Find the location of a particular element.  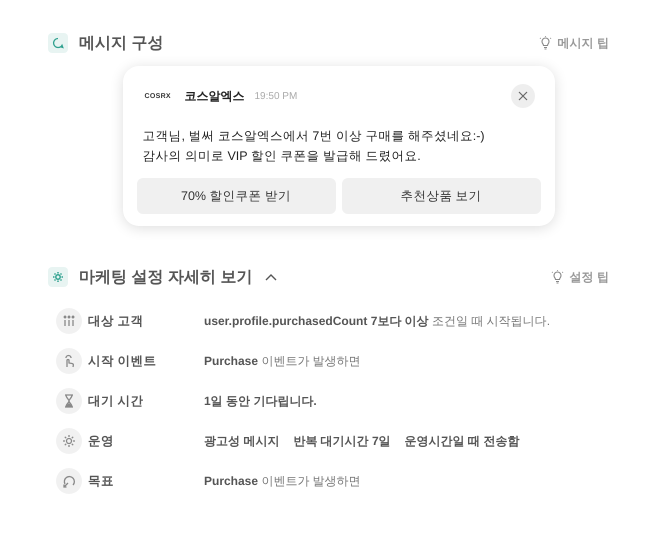

setting-label: 목표 is located at coordinates (101, 481).